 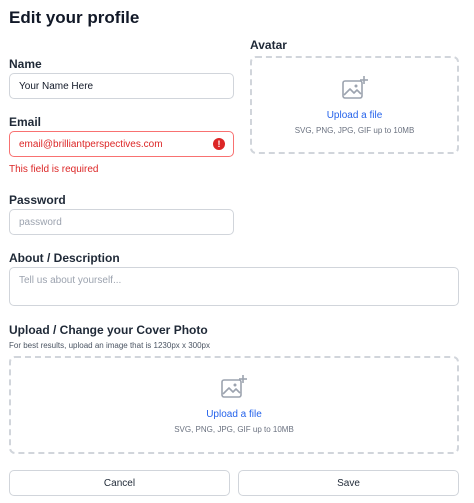 I want to click on save-button: Save, so click(x=348, y=483).